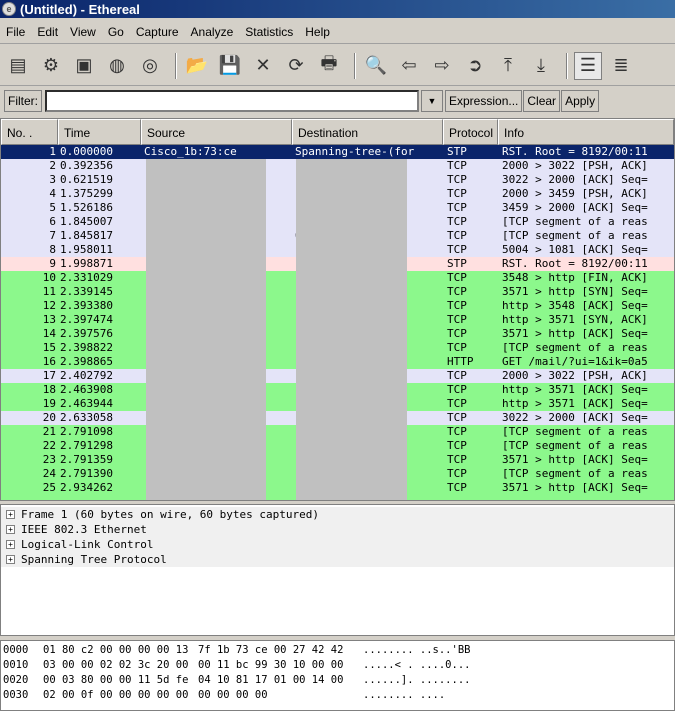 The width and height of the screenshot is (675, 711). Describe the element at coordinates (52, 165) in the screenshot. I see `packet-no: 2` at that location.